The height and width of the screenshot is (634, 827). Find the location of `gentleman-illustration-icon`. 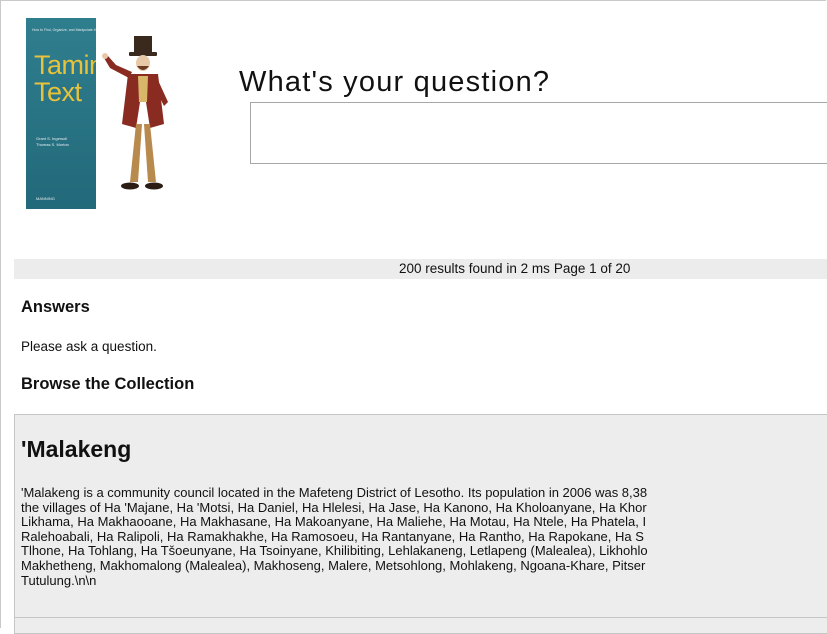

gentleman-illustration-icon is located at coordinates (135, 113).